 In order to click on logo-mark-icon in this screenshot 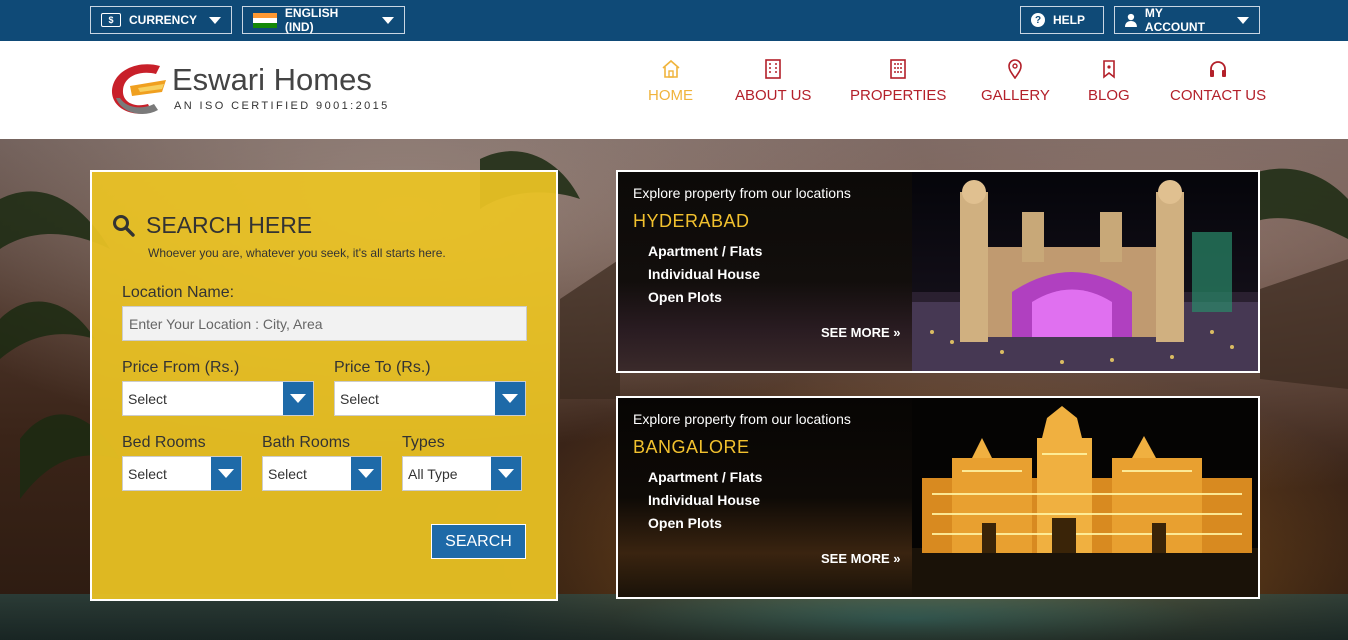, I will do `click(138, 89)`.